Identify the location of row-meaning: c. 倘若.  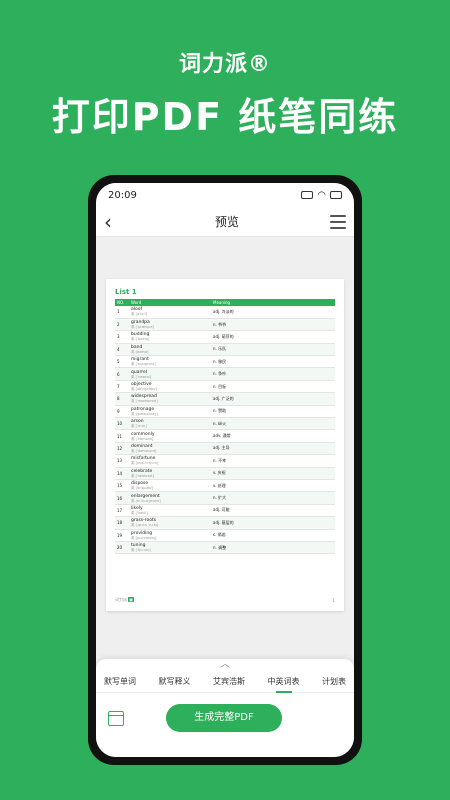
(273, 535).